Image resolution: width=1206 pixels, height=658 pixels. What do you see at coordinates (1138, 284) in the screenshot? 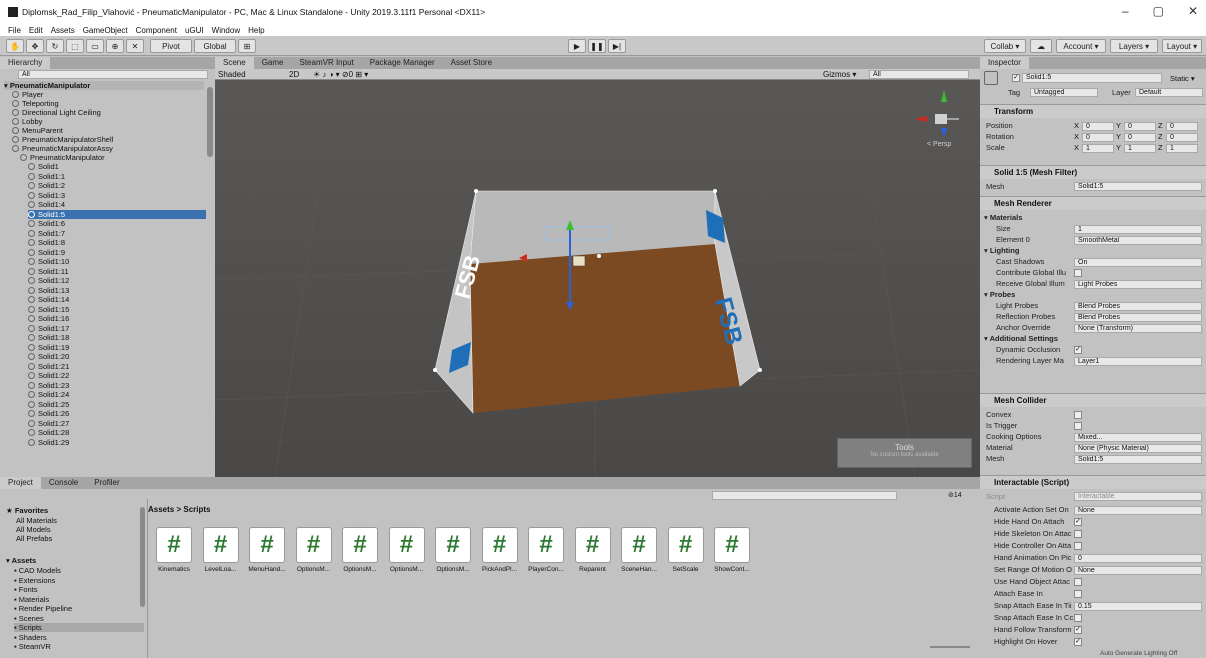
I see `receive-gi-field: Light Probes` at bounding box center [1138, 284].